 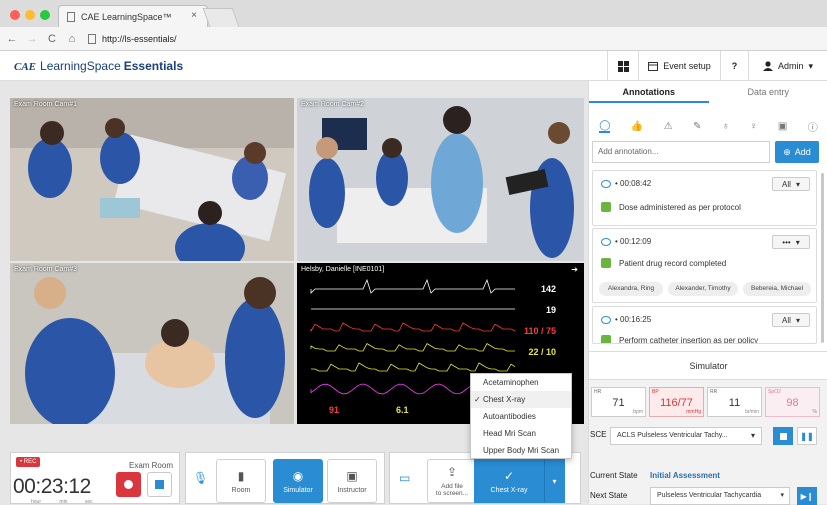 I want to click on back-icon: ←, so click(x=12, y=39).